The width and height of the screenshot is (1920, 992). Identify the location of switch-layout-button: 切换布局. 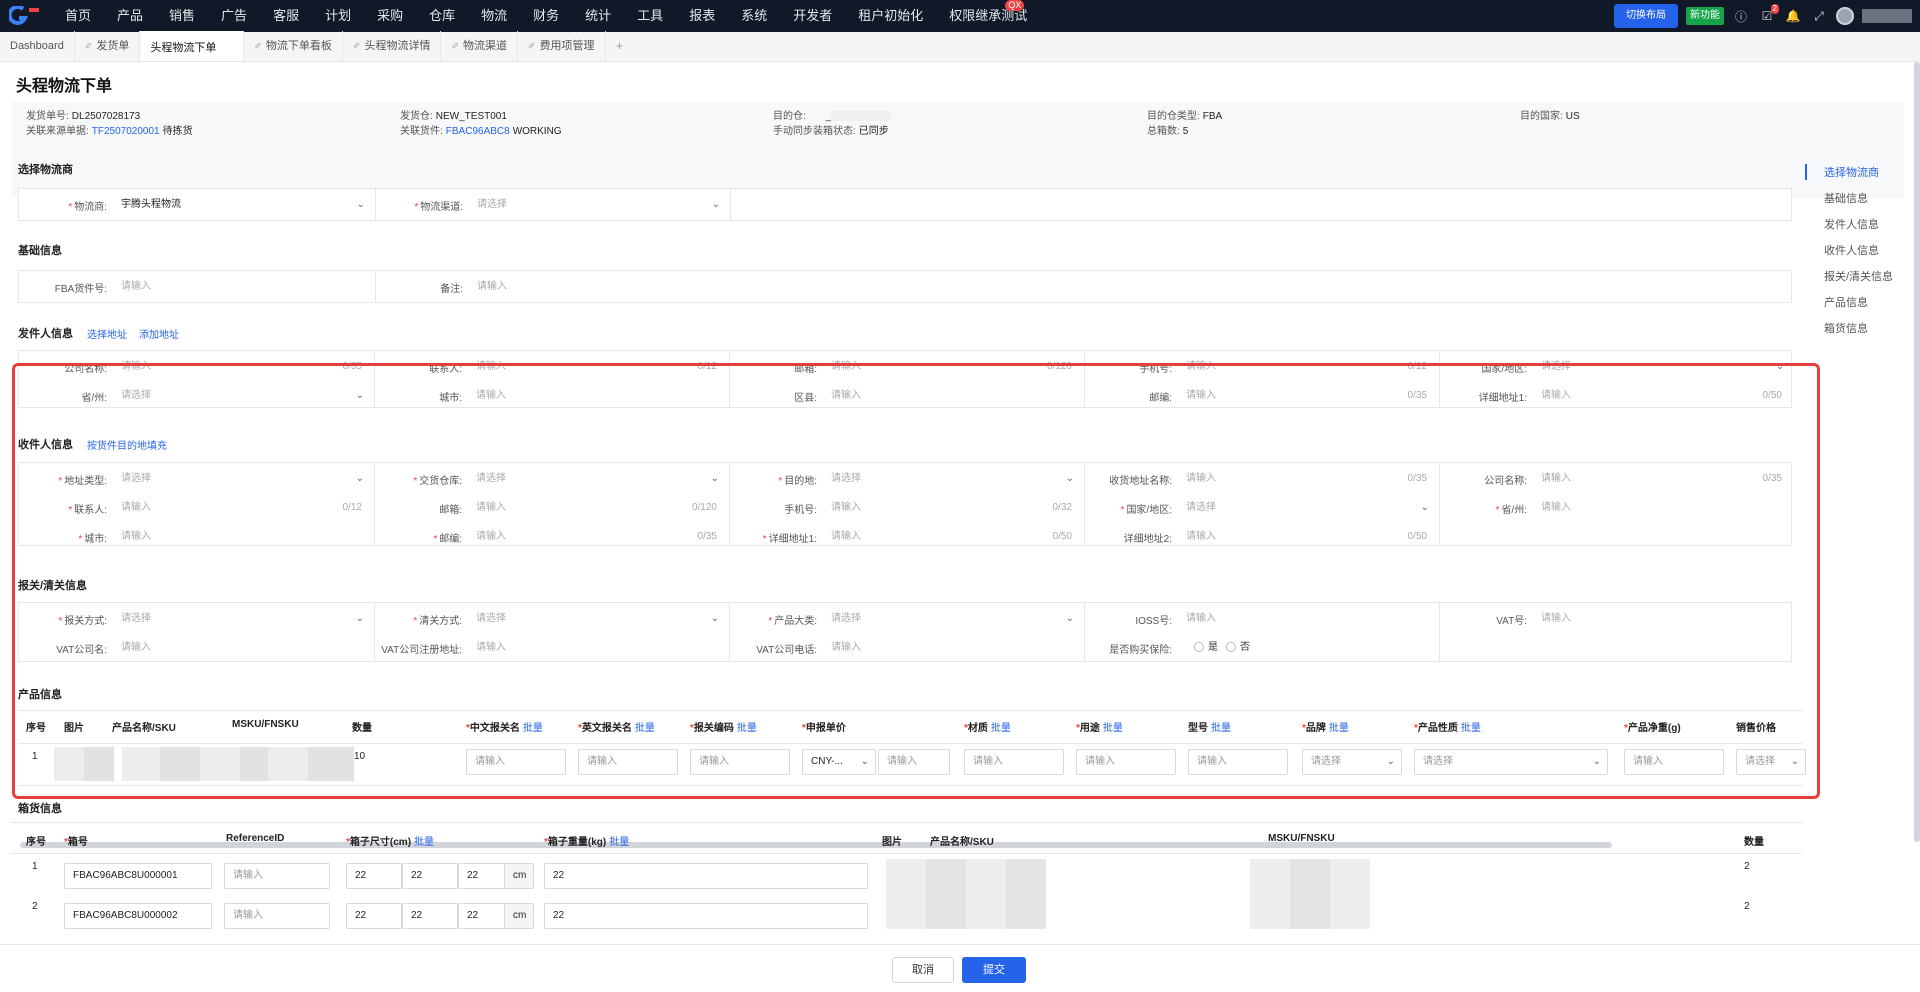
(1646, 16).